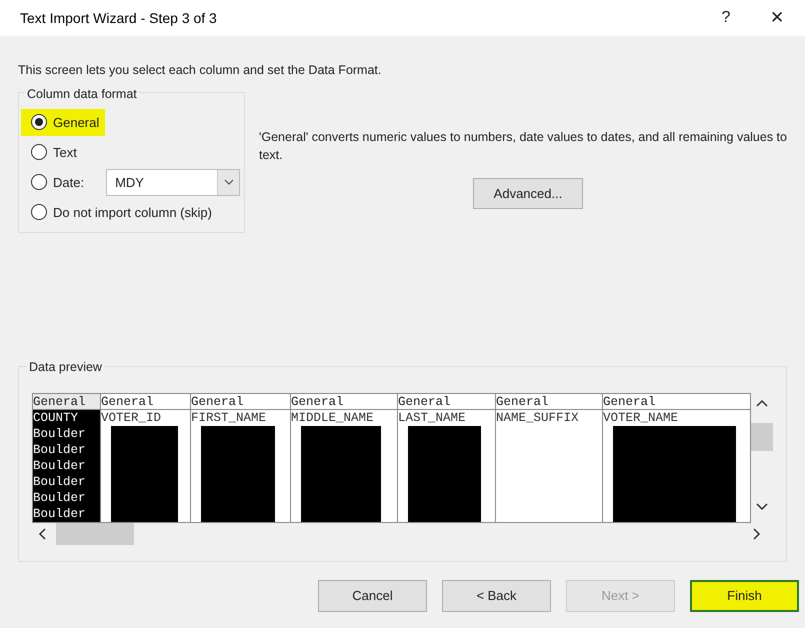 The height and width of the screenshot is (628, 805). I want to click on date-format-dropdown: MDY, so click(173, 182).